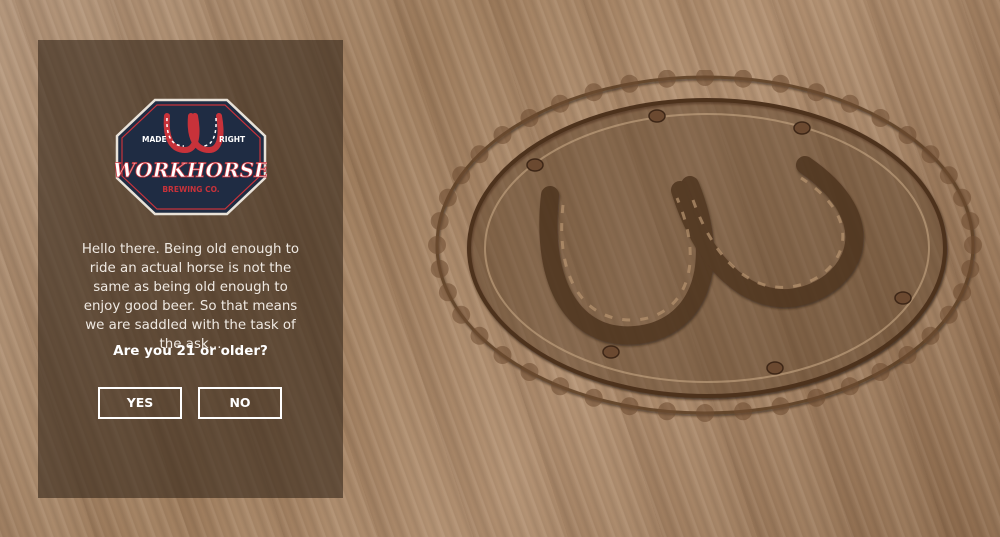  Describe the element at coordinates (232, 139) in the screenshot. I see `logo-right-text: RIGHT` at that location.